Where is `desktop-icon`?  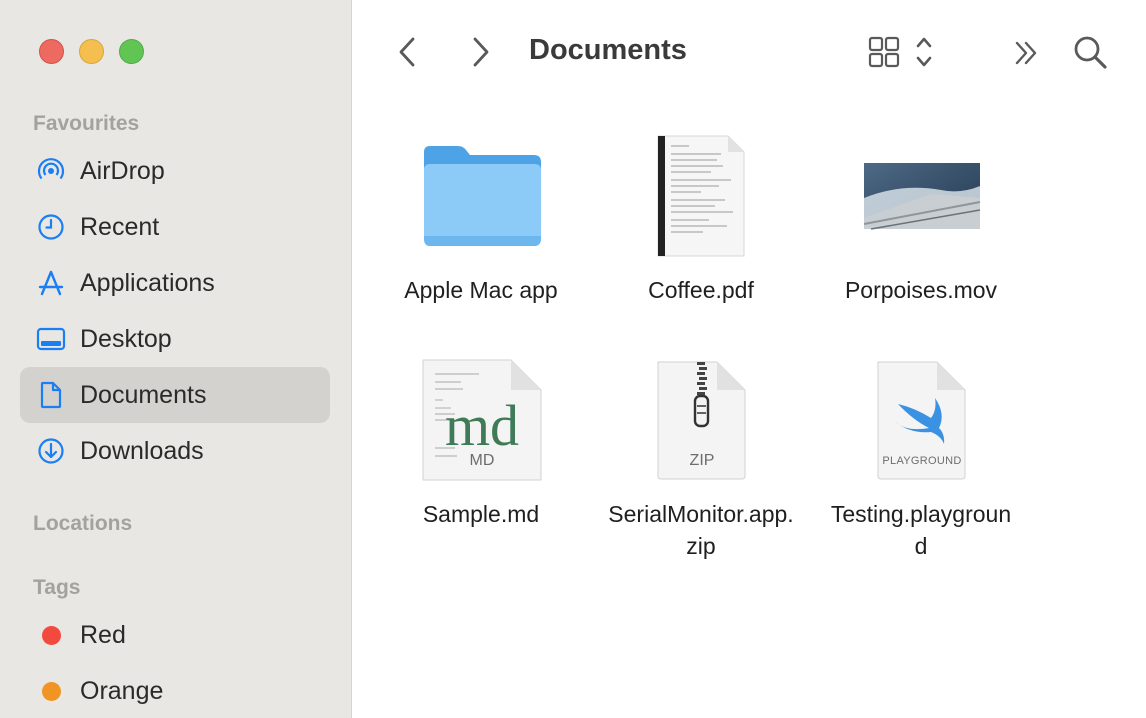
desktop-icon is located at coordinates (51, 339).